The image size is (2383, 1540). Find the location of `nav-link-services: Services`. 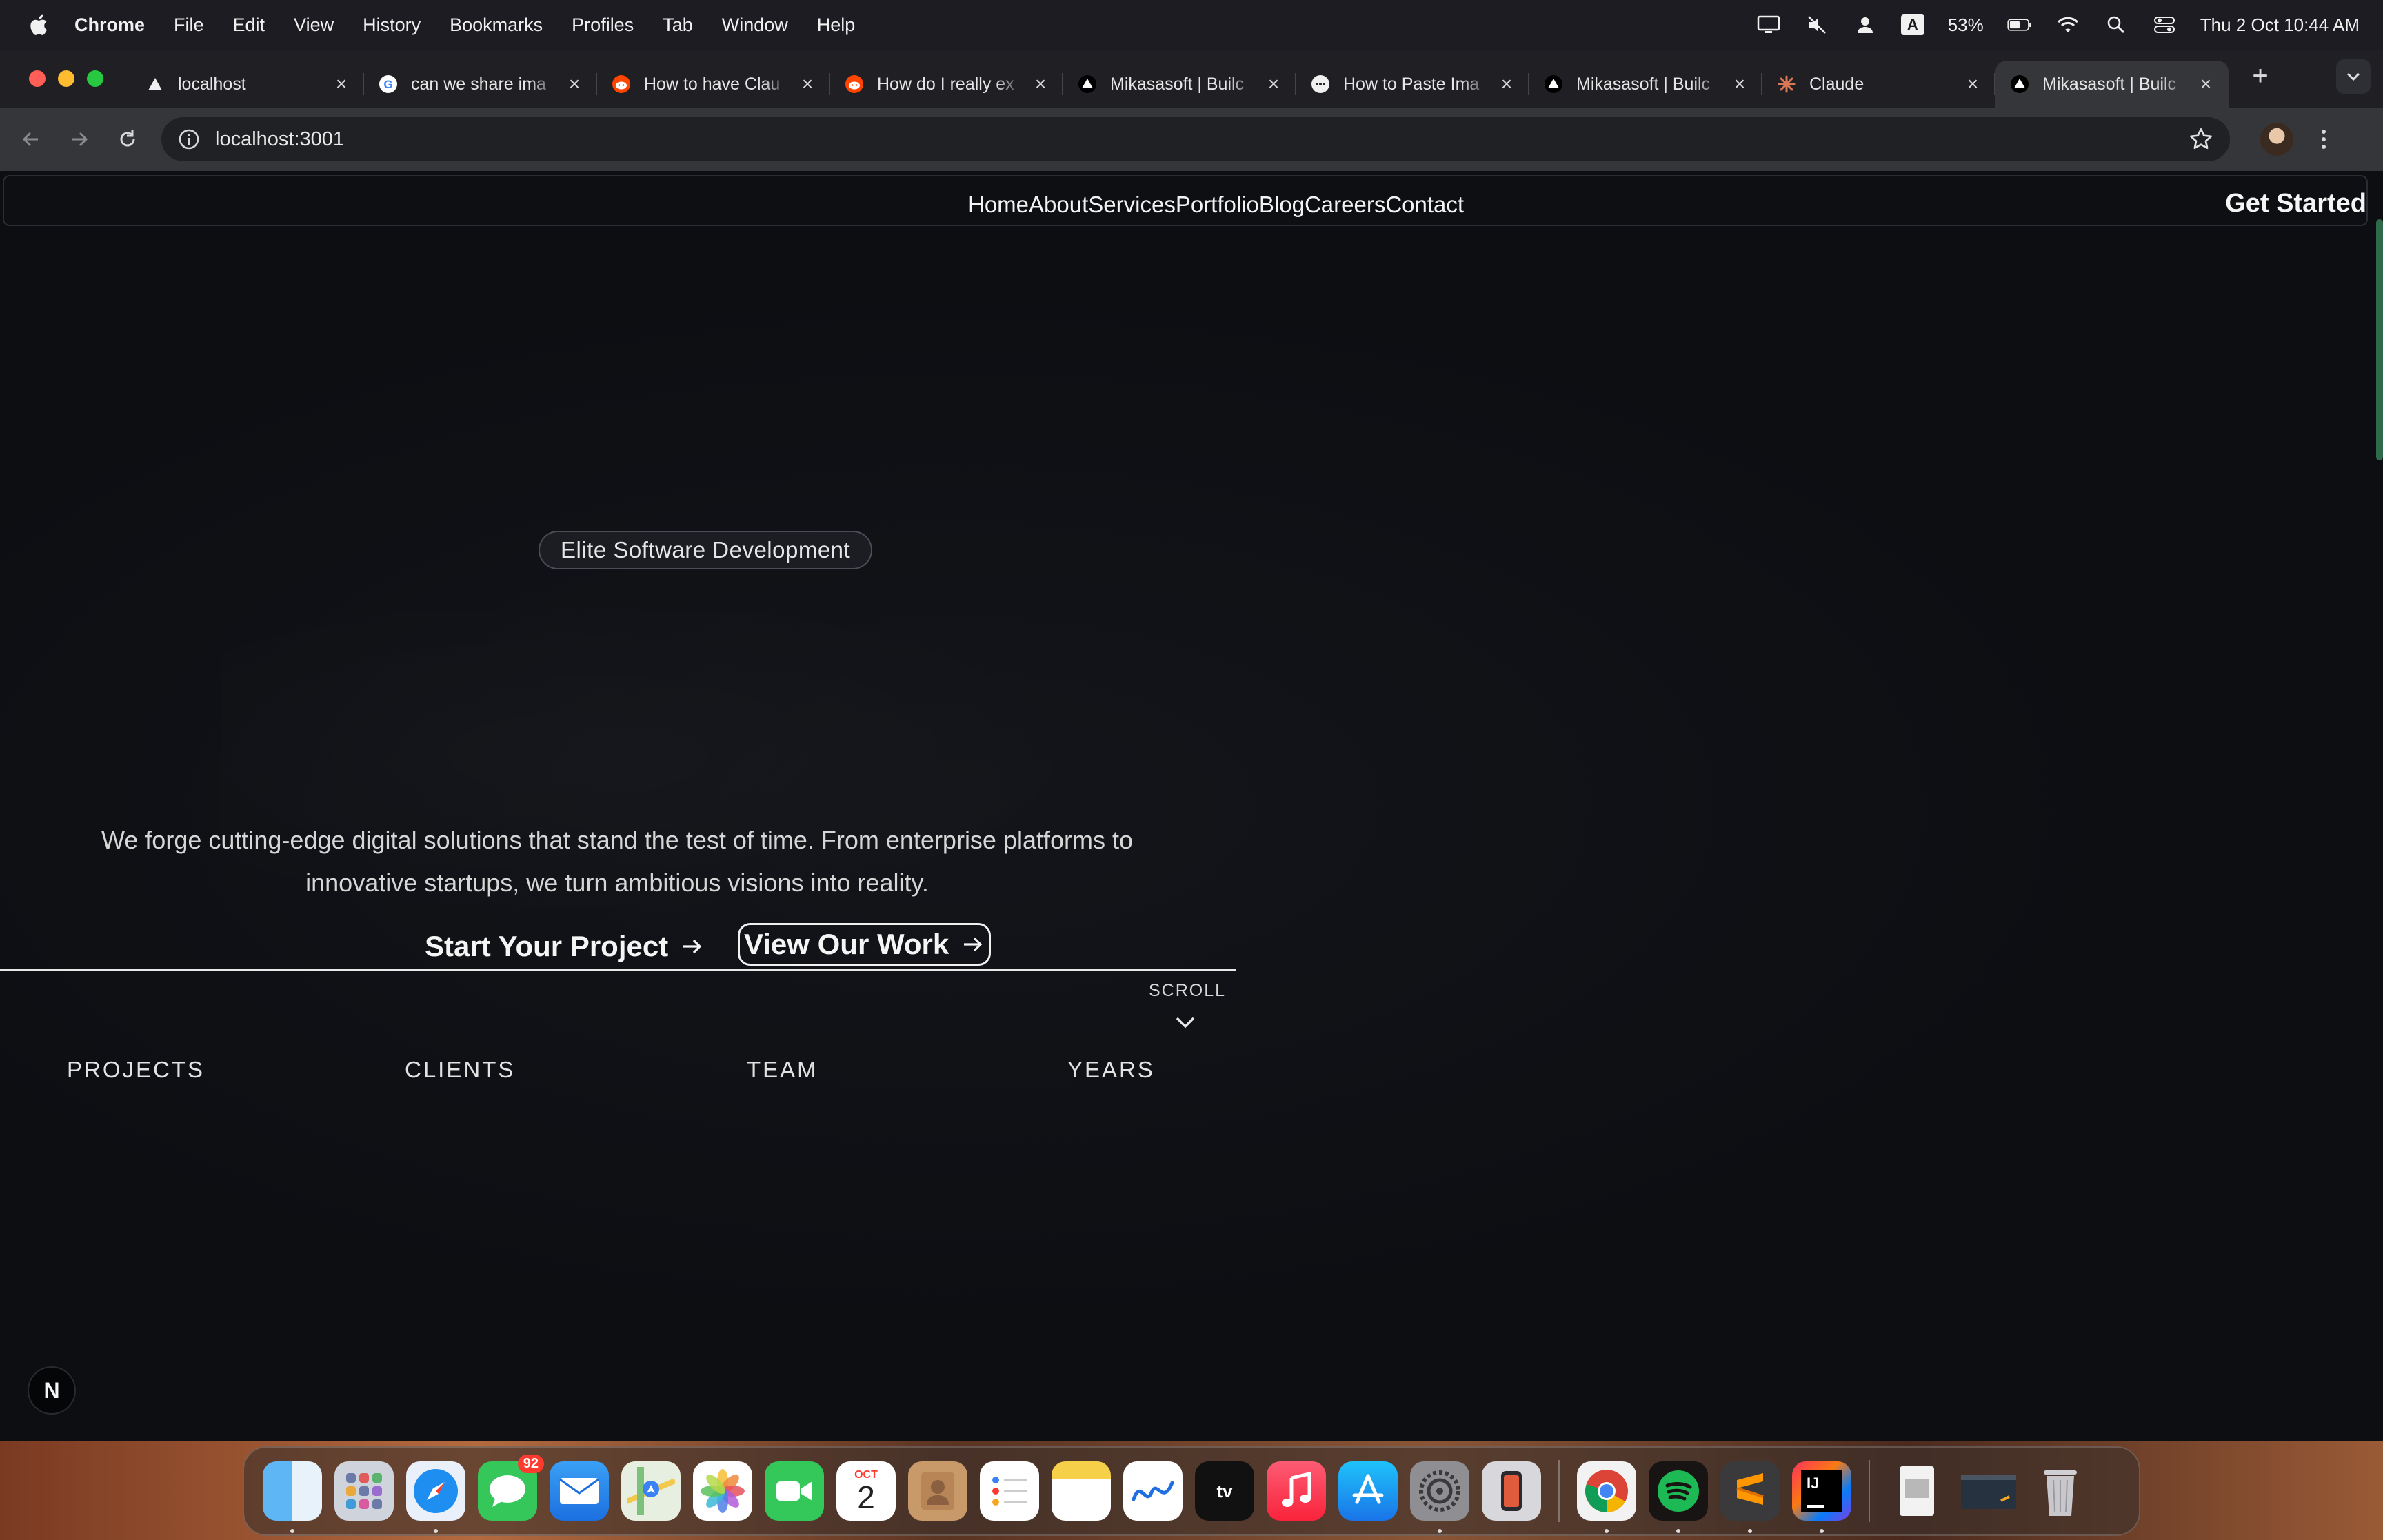

nav-link-services: Services is located at coordinates (1132, 205).